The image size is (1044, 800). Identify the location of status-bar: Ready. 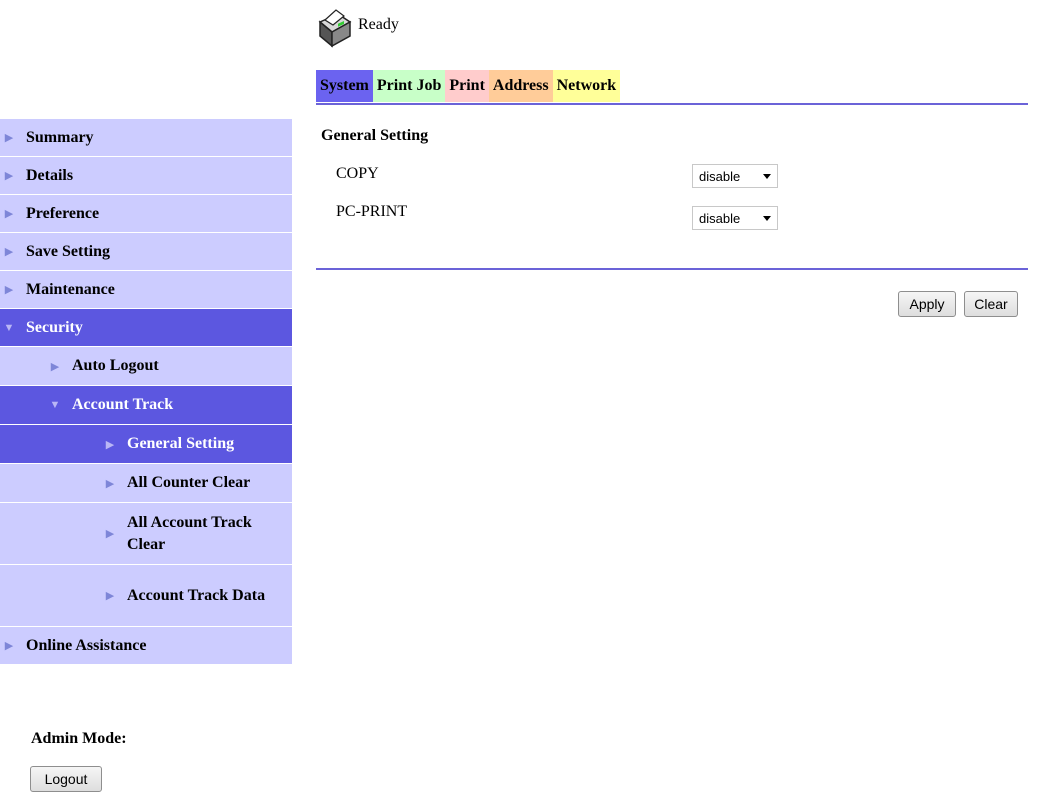
(357, 30).